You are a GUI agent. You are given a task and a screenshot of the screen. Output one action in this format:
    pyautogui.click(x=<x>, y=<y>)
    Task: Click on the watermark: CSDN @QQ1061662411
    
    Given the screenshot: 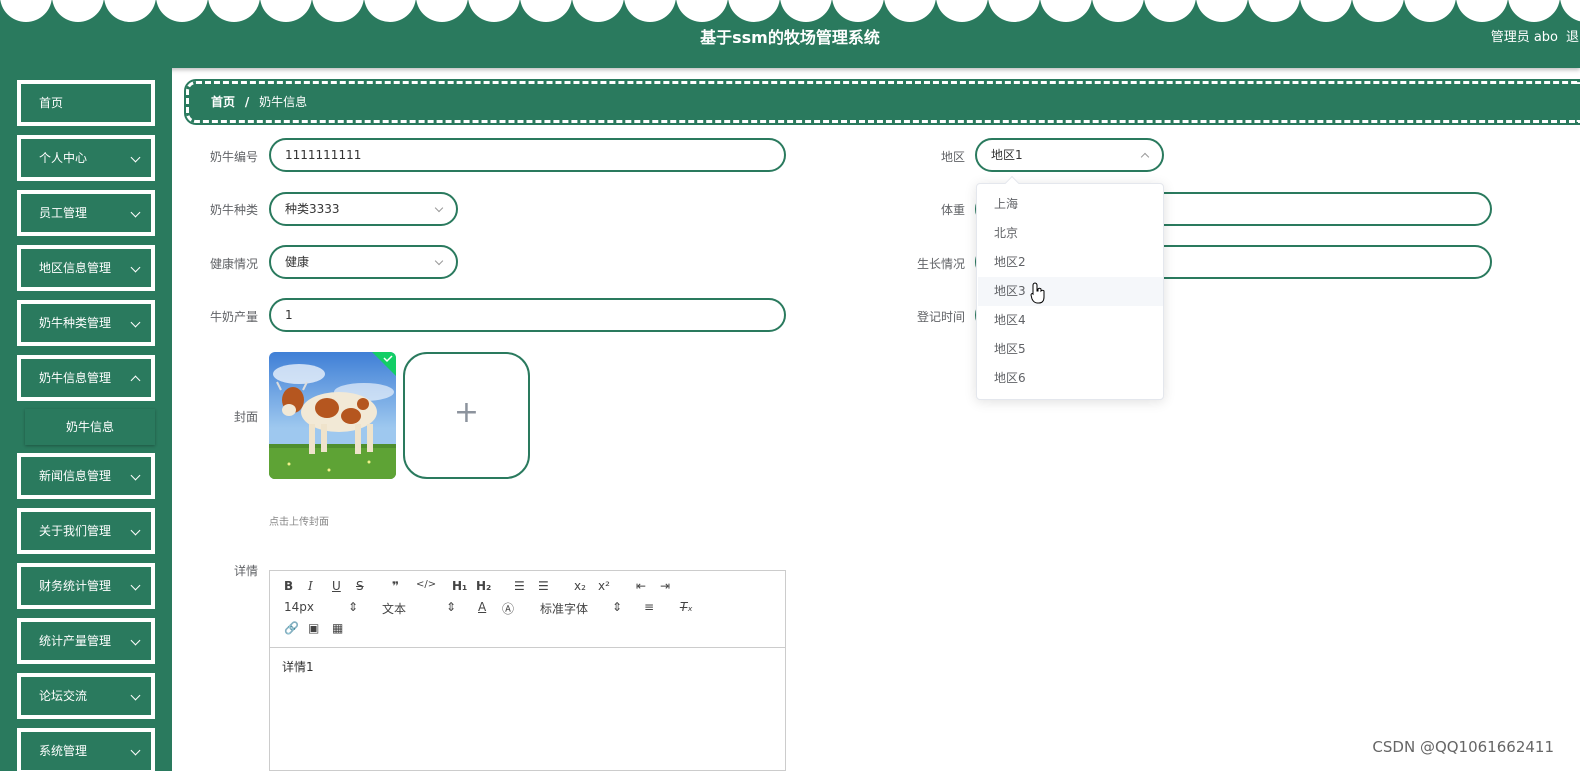 What is the action you would take?
    pyautogui.click(x=1463, y=747)
    